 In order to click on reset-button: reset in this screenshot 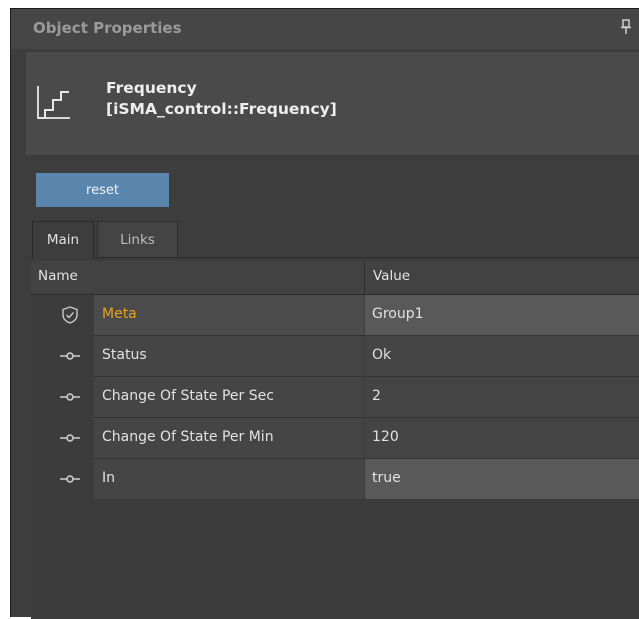, I will do `click(102, 190)`.